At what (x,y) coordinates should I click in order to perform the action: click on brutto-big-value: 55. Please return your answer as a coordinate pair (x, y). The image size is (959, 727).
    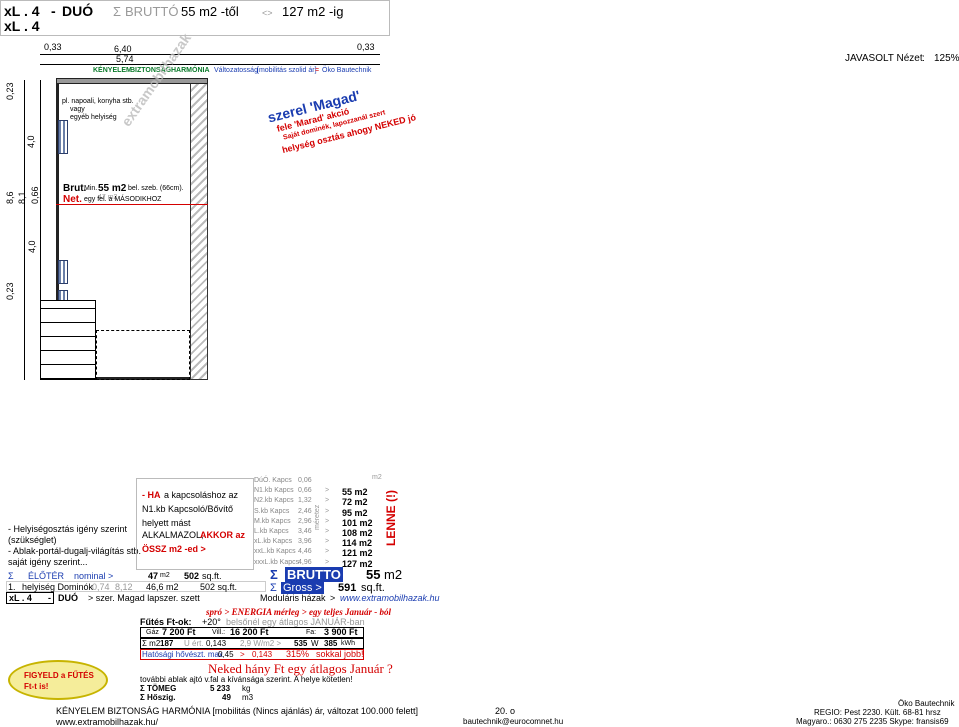
    Looking at the image, I should click on (373, 574).